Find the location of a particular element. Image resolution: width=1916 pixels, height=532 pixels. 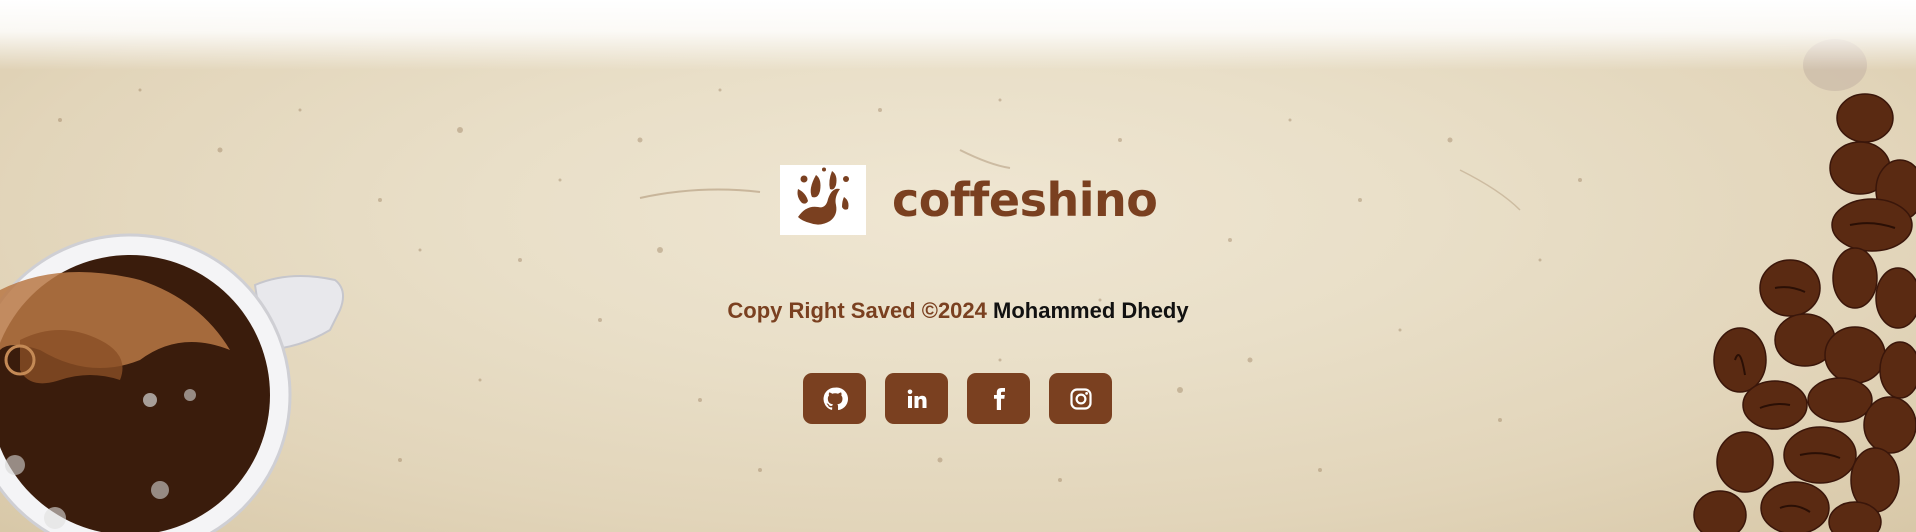

brand-logo is located at coordinates (823, 200).